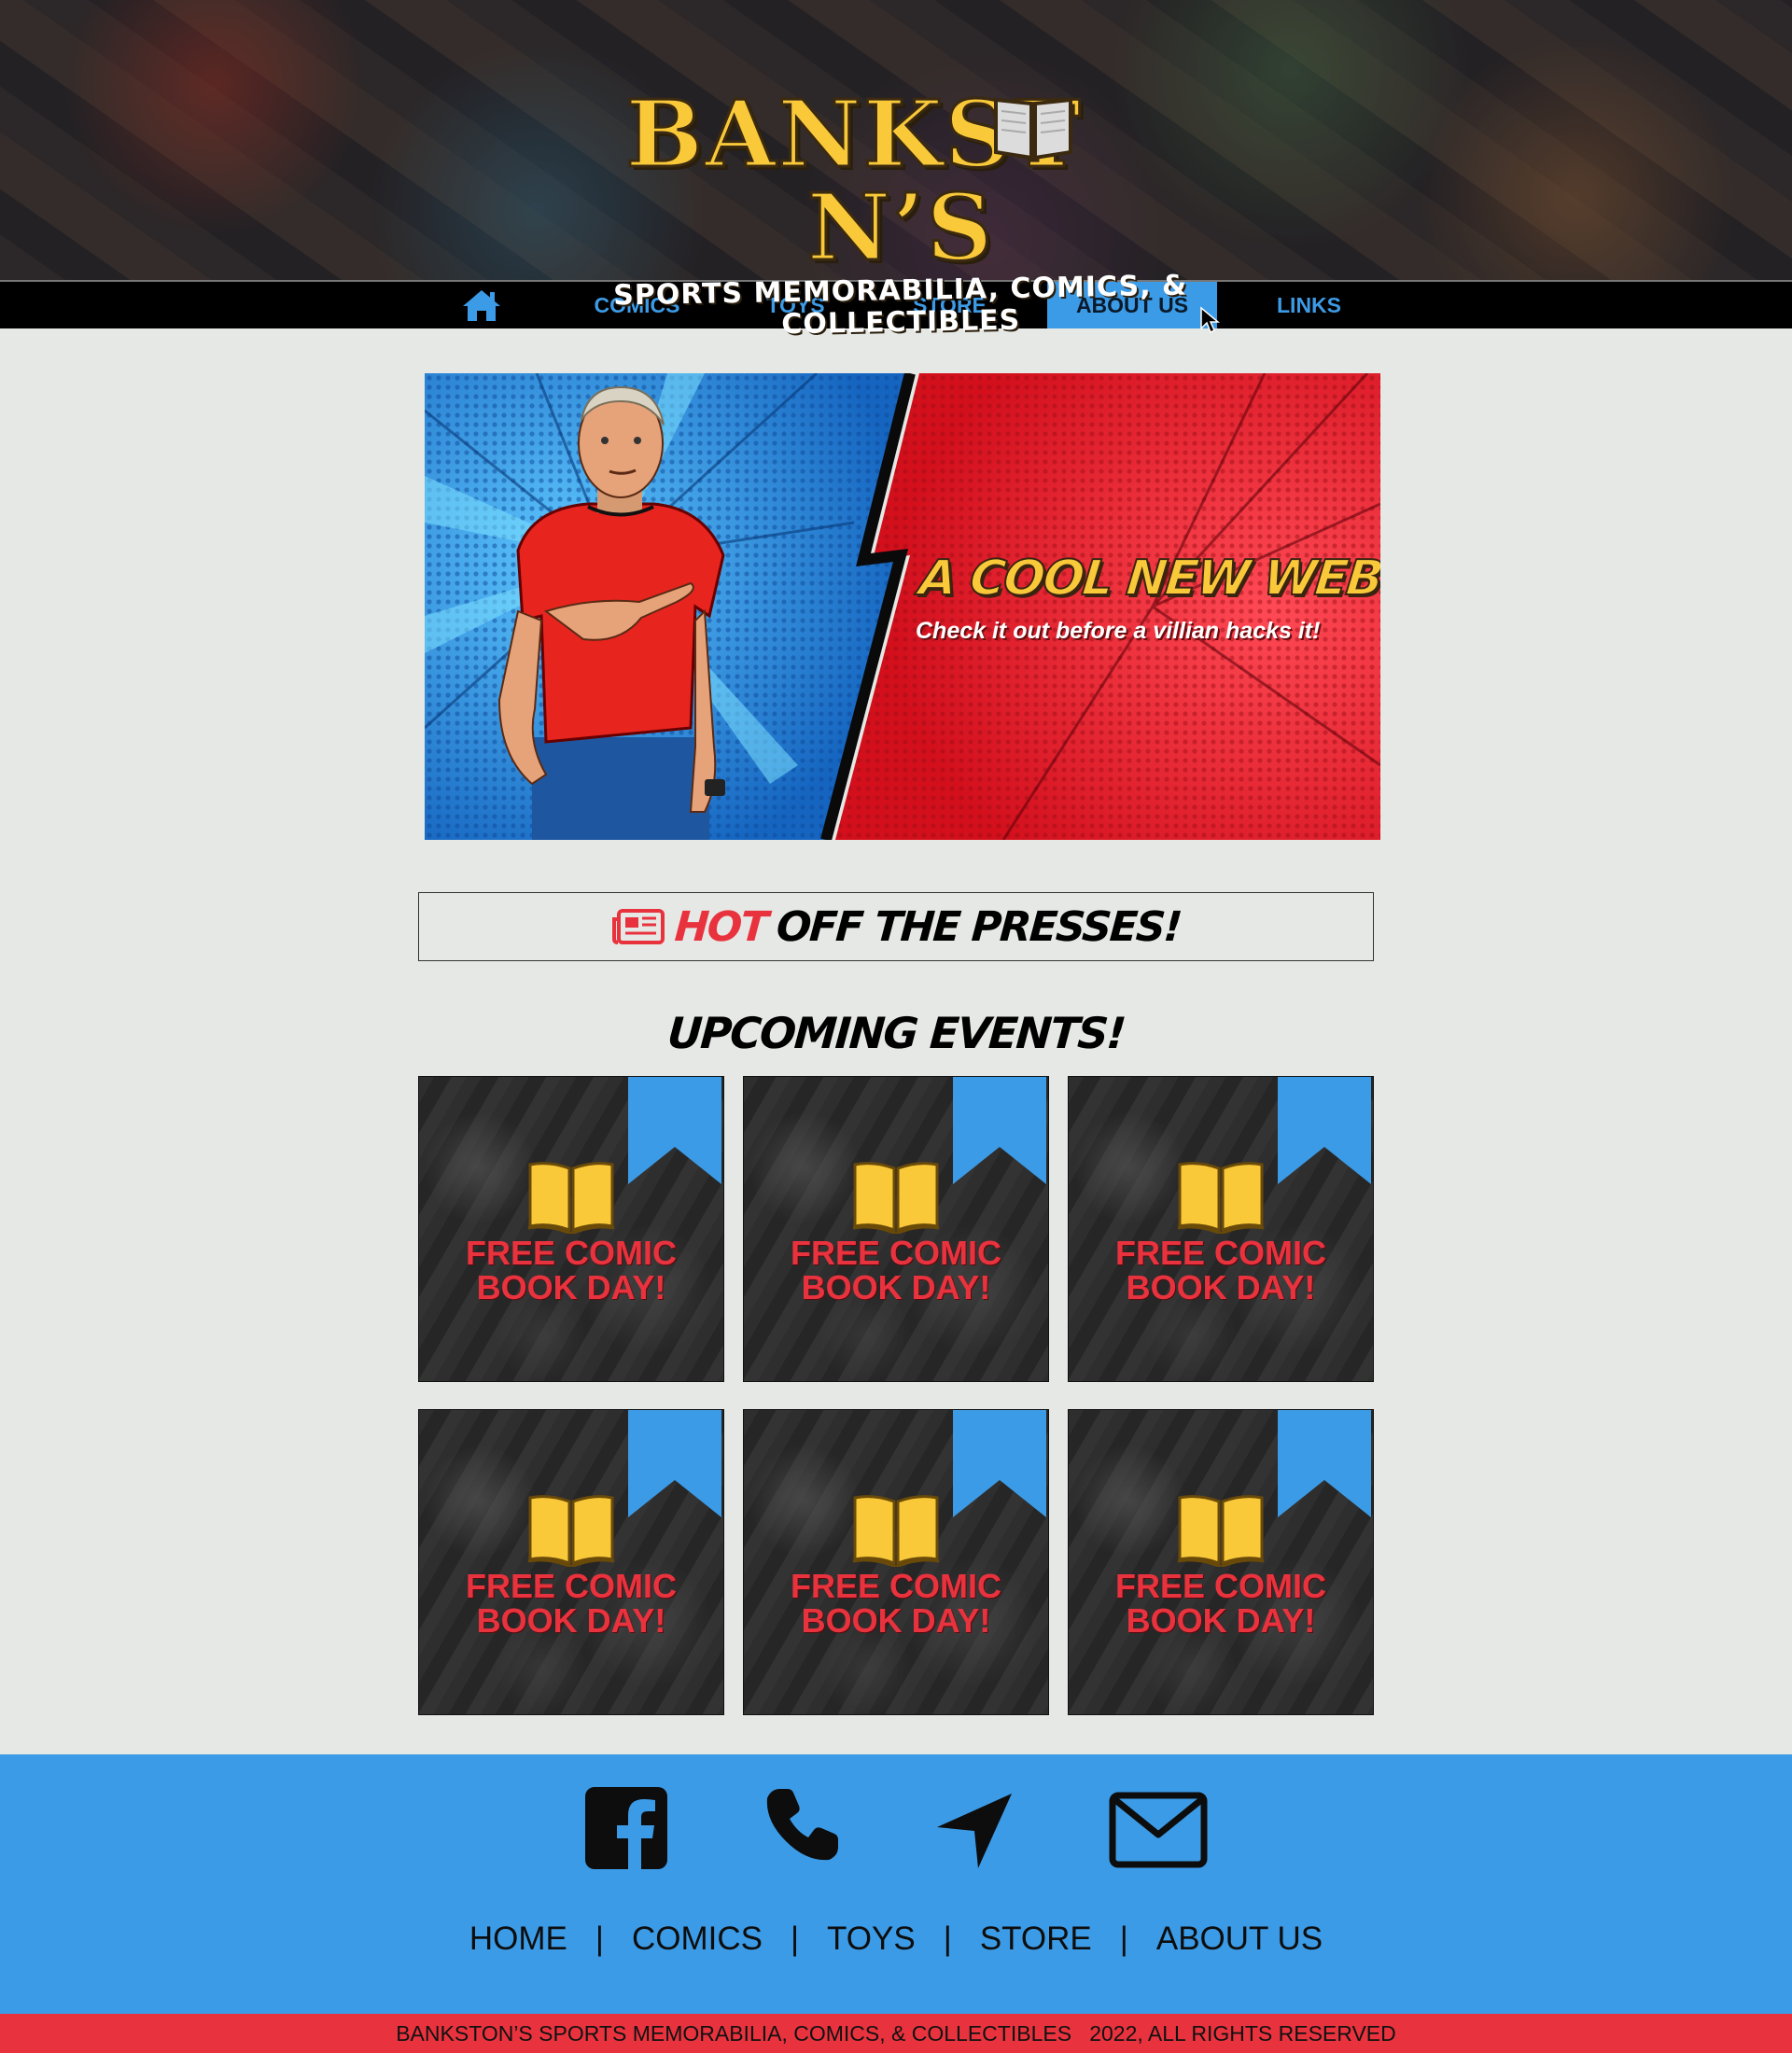 The width and height of the screenshot is (1792, 2053). I want to click on phone-icon, so click(802, 1824).